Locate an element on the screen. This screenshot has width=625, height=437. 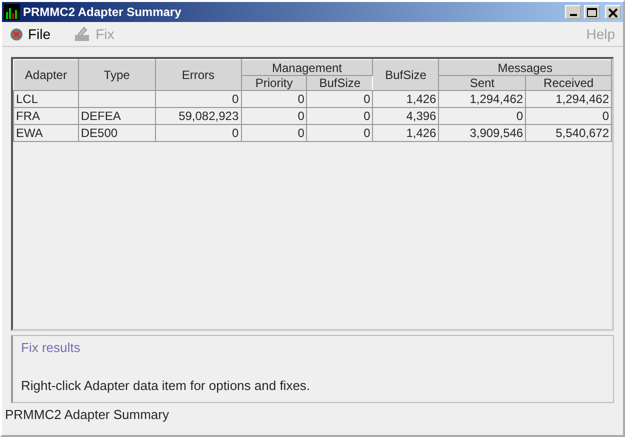
stop-icon is located at coordinates (16, 34).